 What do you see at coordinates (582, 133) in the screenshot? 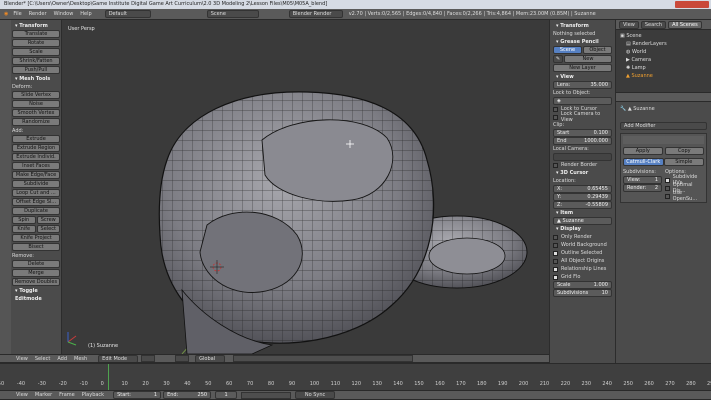
I see `clip-start-field: Start 0.100` at bounding box center [582, 133].